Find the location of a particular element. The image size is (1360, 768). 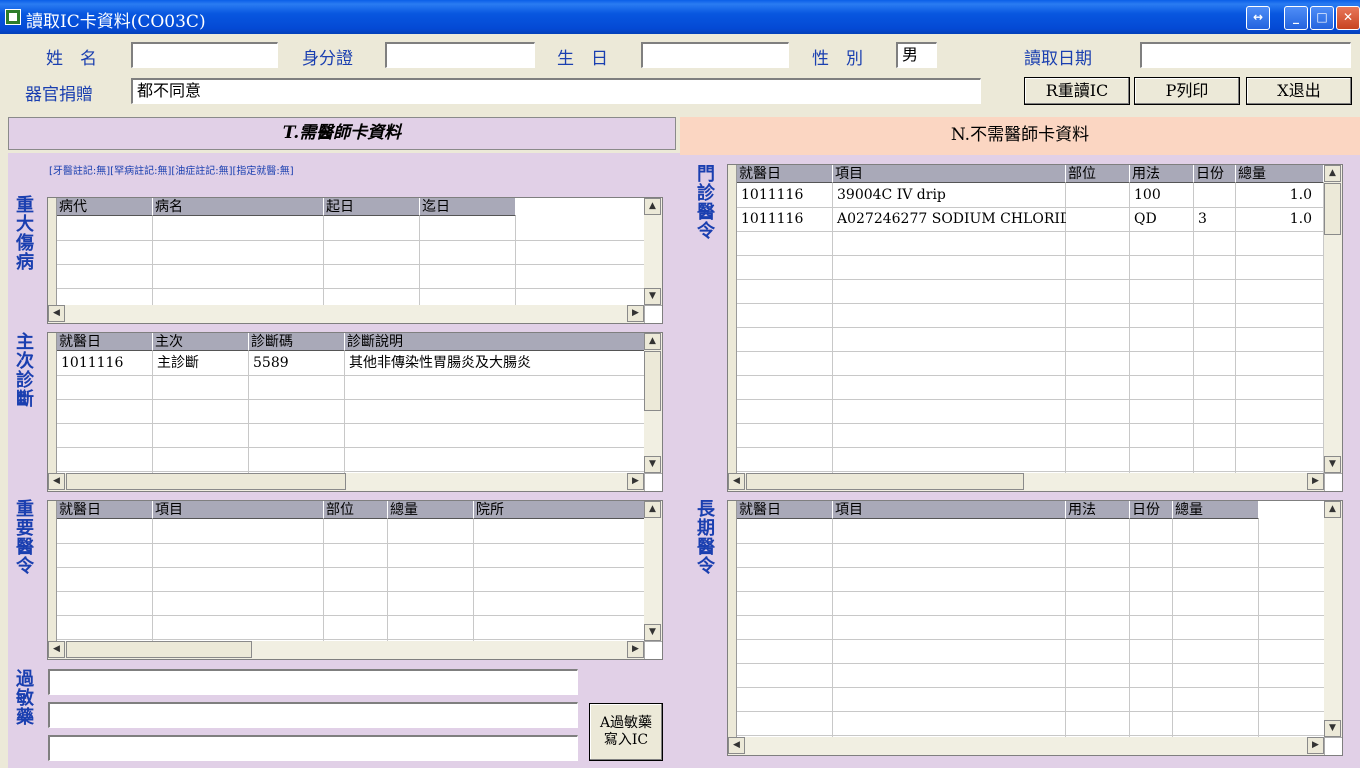

print-button: P列印 is located at coordinates (1187, 91).